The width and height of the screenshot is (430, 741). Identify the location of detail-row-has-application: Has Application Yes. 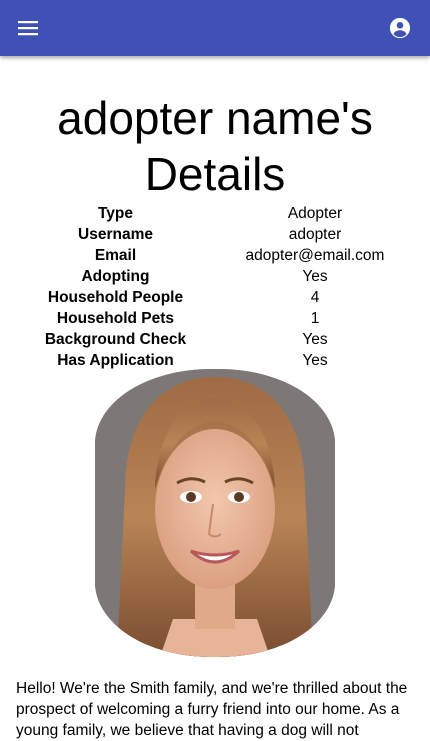
(230, 360).